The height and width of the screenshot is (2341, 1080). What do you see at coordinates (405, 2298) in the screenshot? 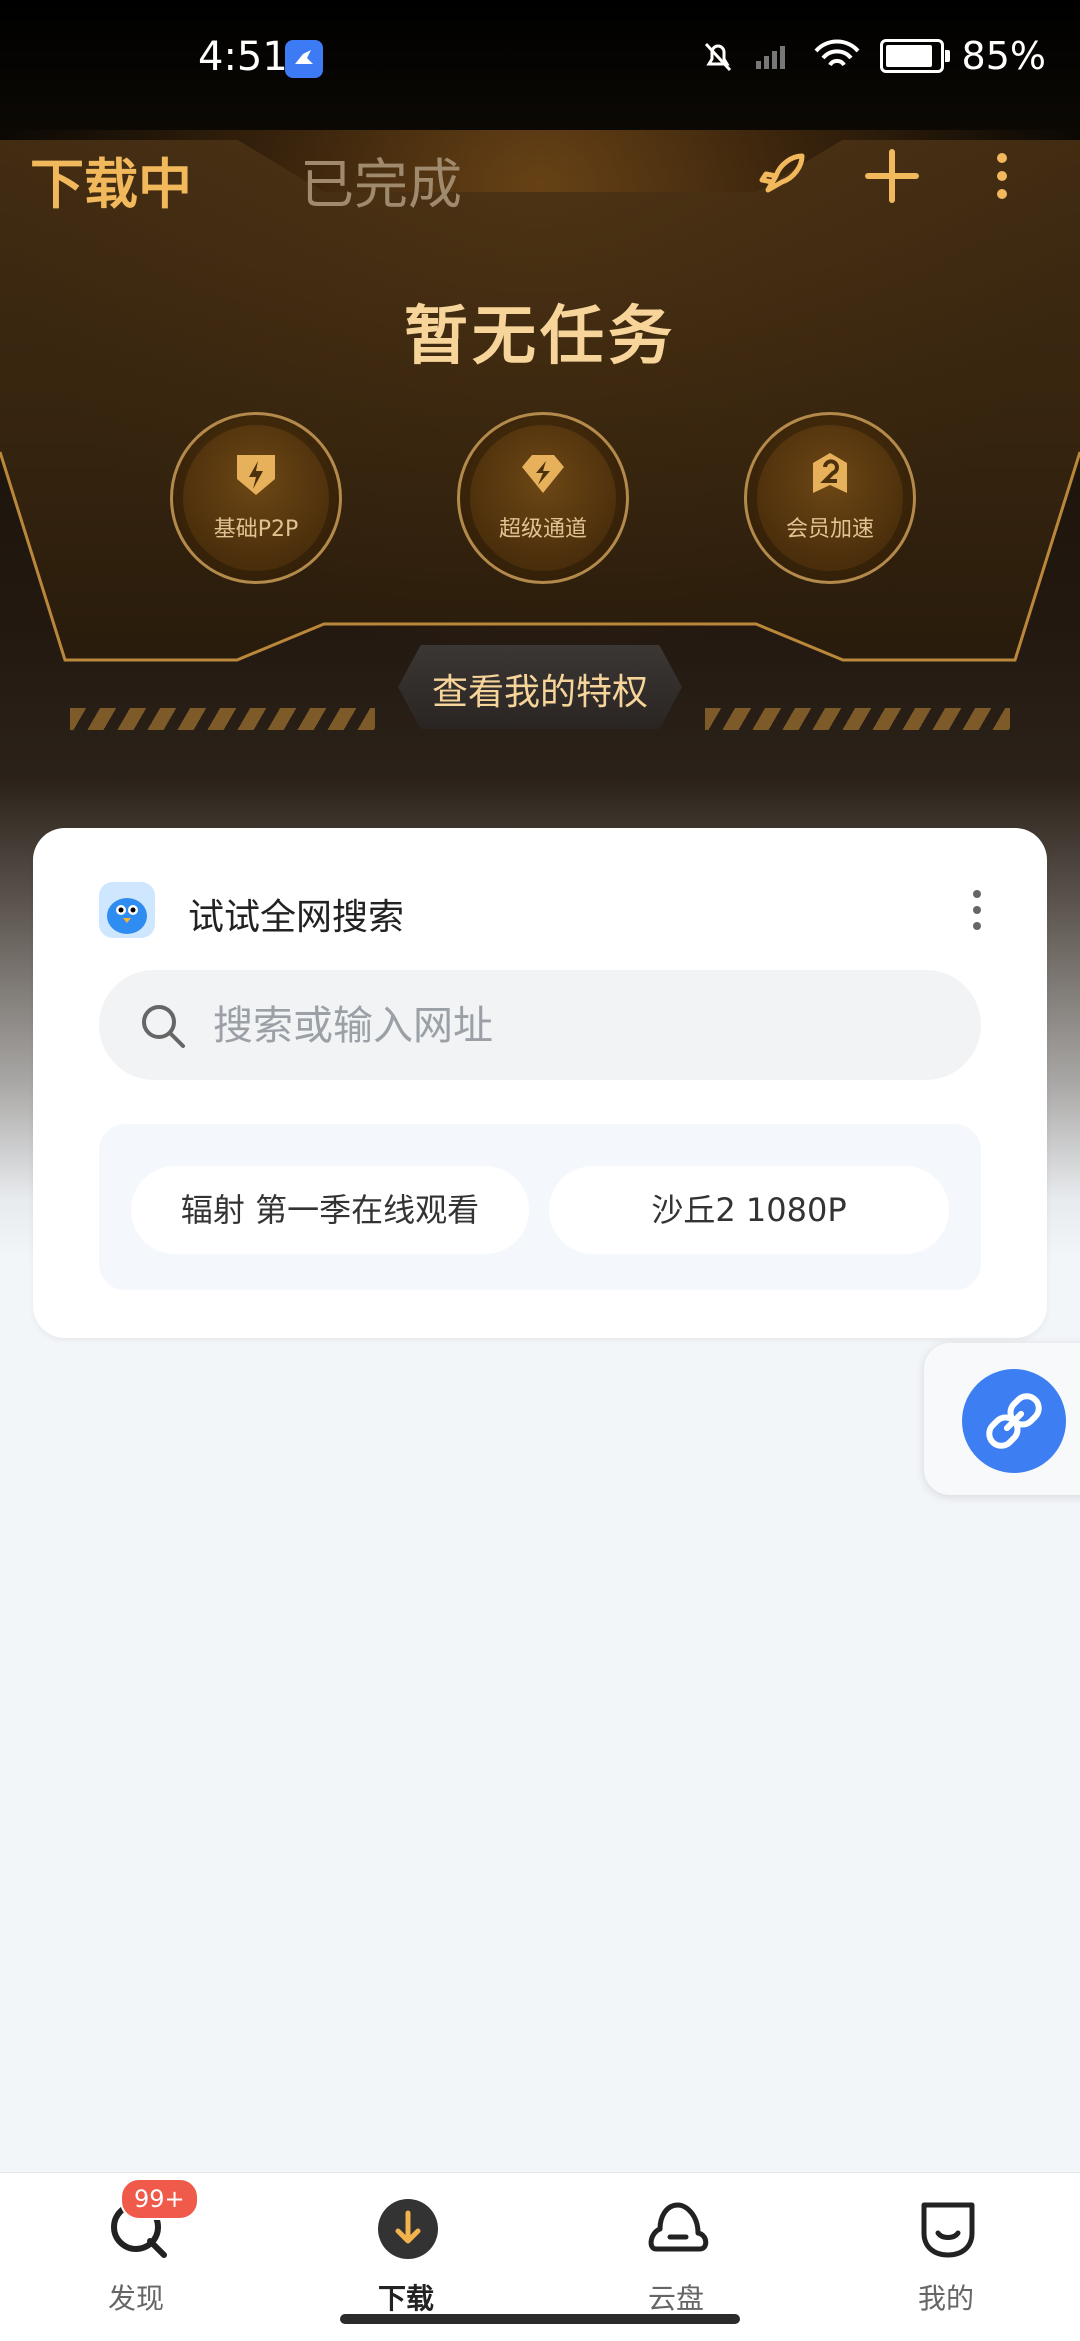
I see `nav-label: 下载` at bounding box center [405, 2298].